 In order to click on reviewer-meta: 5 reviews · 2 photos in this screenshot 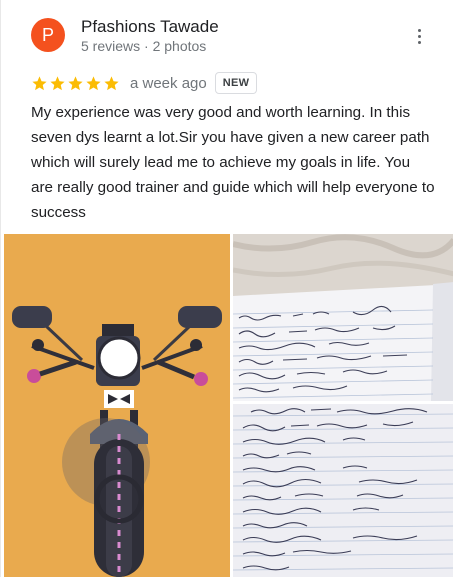, I will do `click(144, 46)`.